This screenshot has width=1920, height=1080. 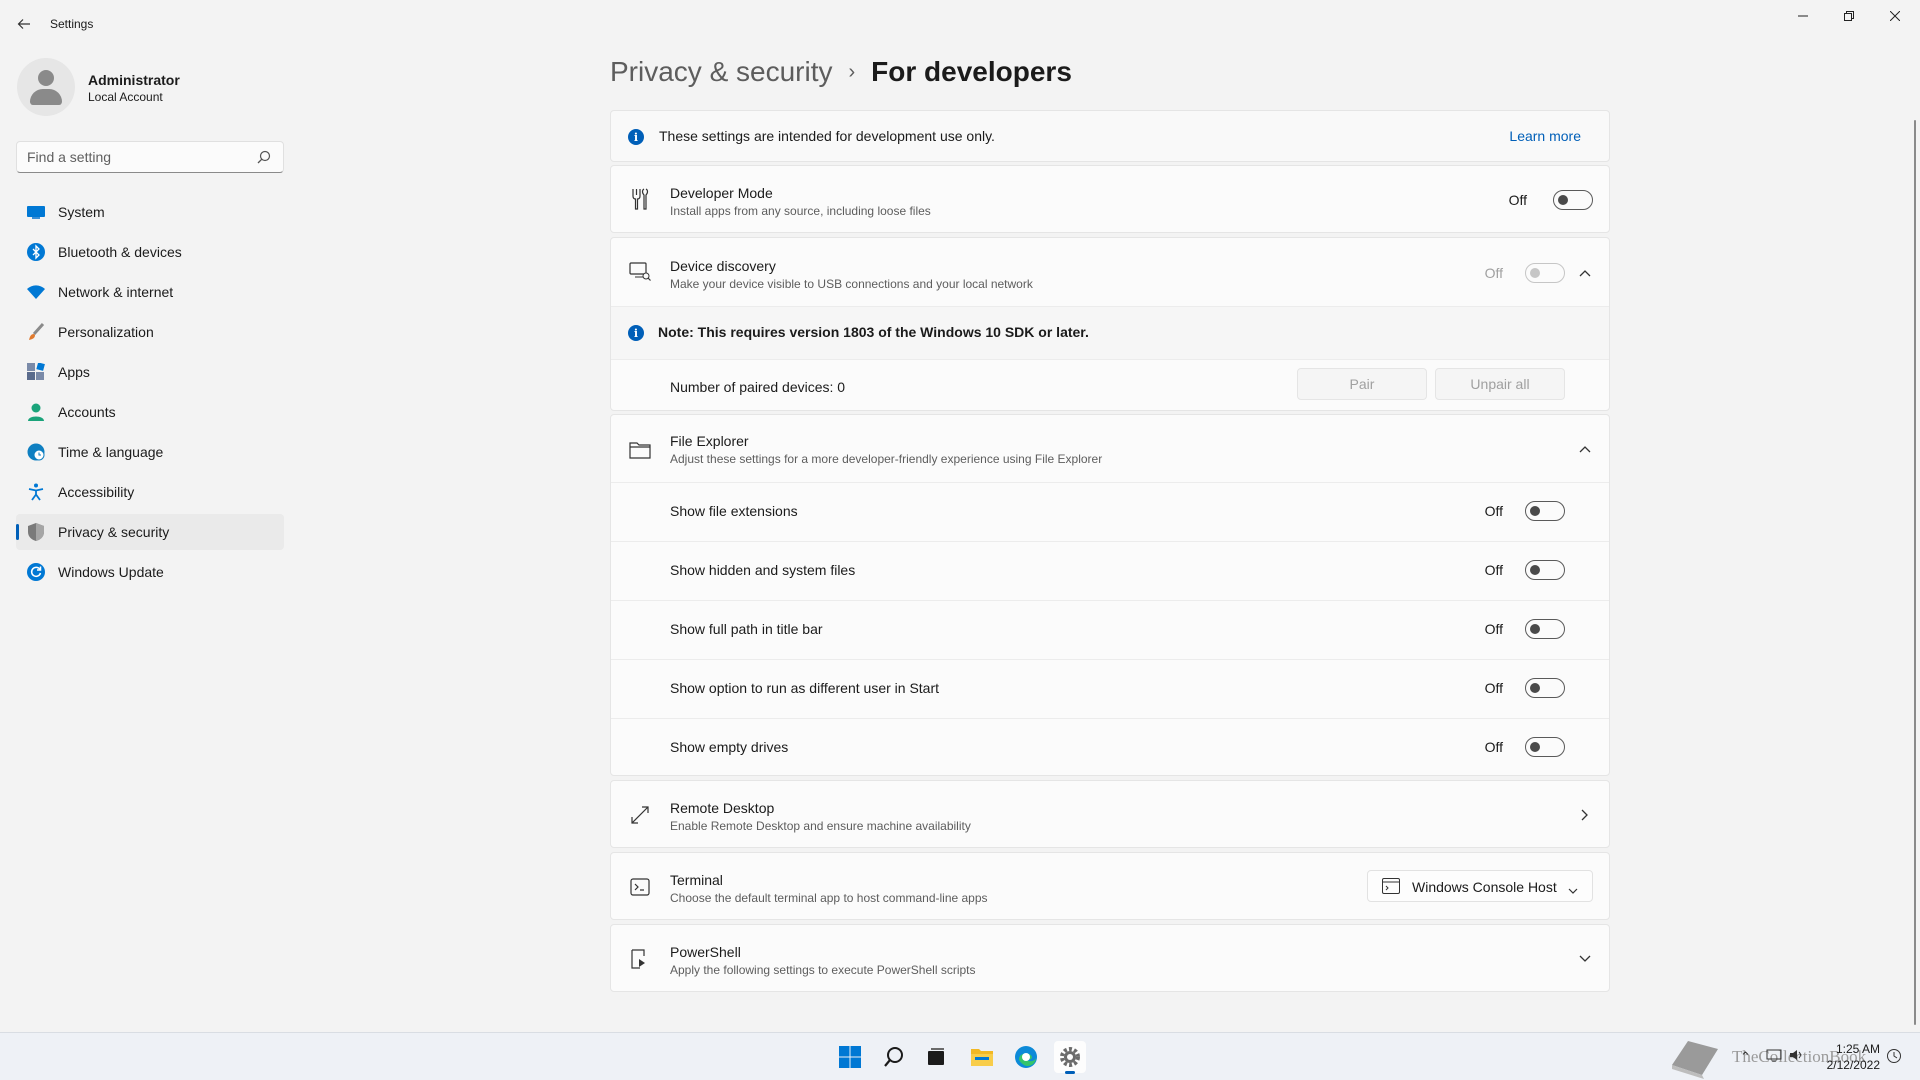 I want to click on show-hidden-icons-icon: ⌃, so click(x=1745, y=1057).